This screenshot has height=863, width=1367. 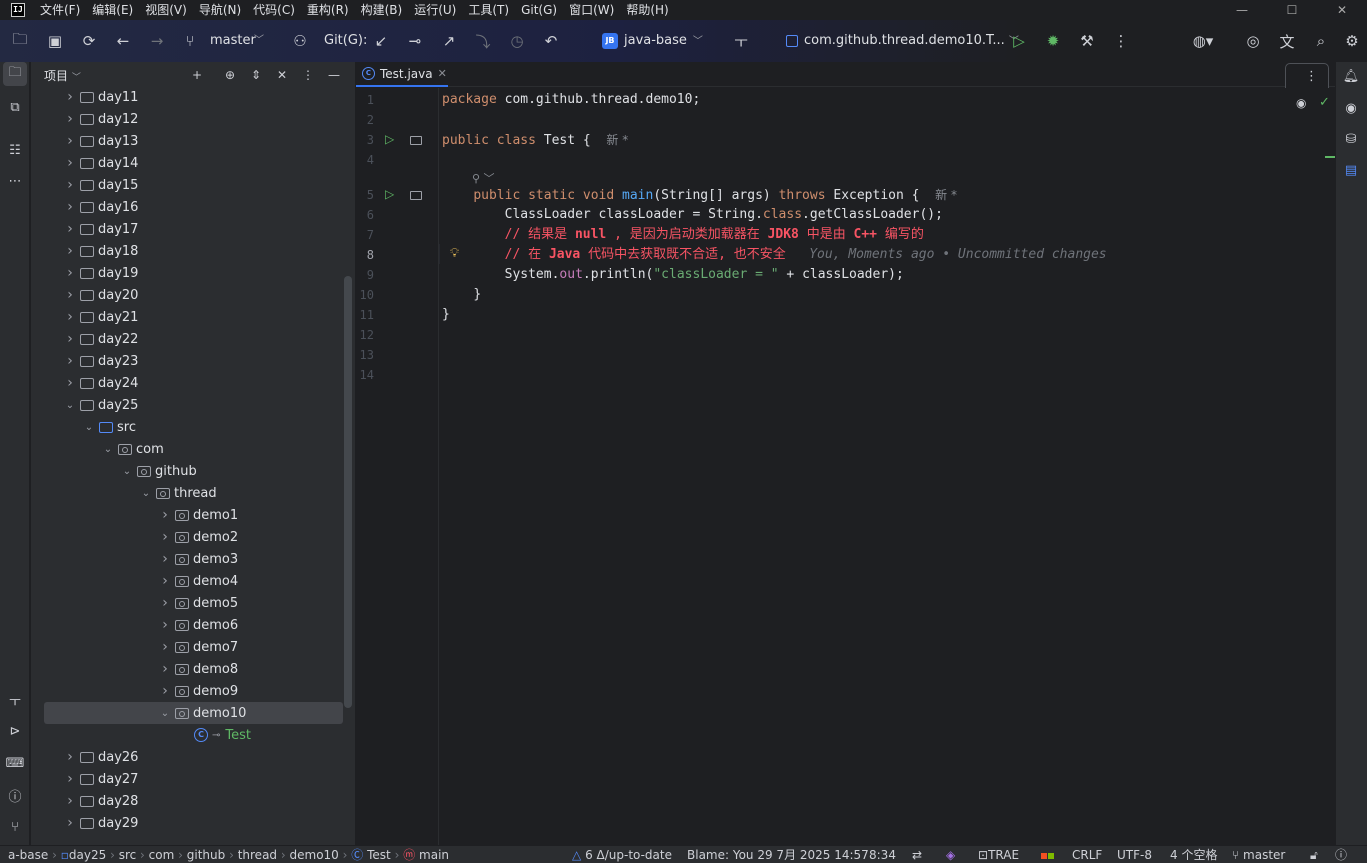 What do you see at coordinates (18, 10) in the screenshot?
I see `intellij-logo-icon: IJ` at bounding box center [18, 10].